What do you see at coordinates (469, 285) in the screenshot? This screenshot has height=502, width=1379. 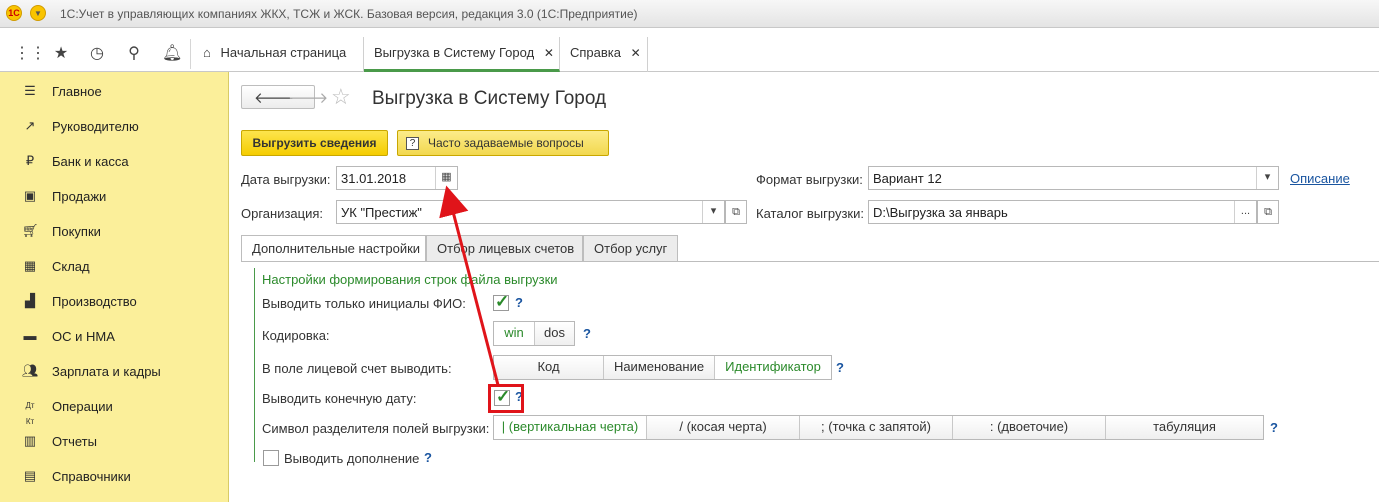 I see `annotation-arrow` at bounding box center [469, 285].